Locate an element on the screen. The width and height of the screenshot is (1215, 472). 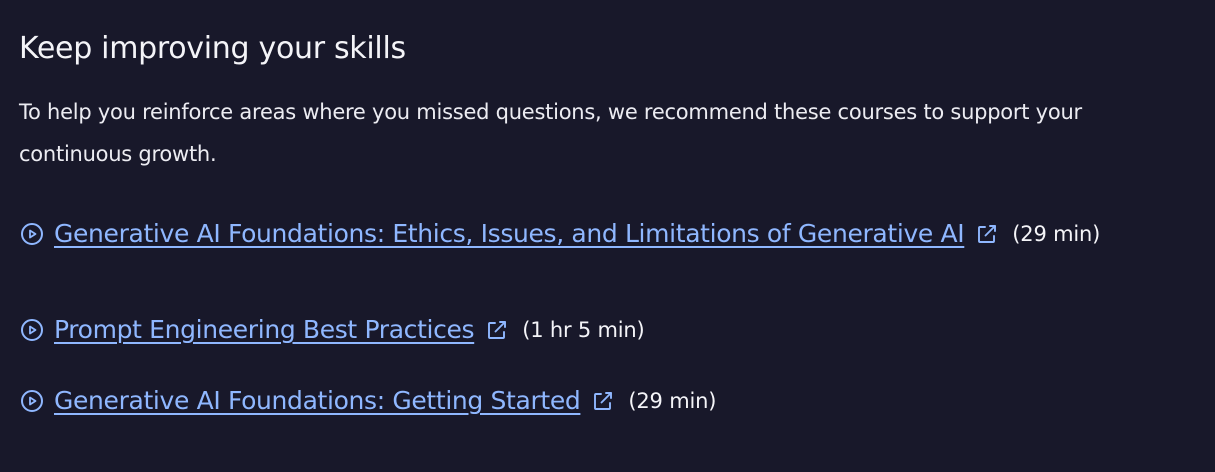
course-link: Prompt Engineering Best Practices is located at coordinates (264, 330).